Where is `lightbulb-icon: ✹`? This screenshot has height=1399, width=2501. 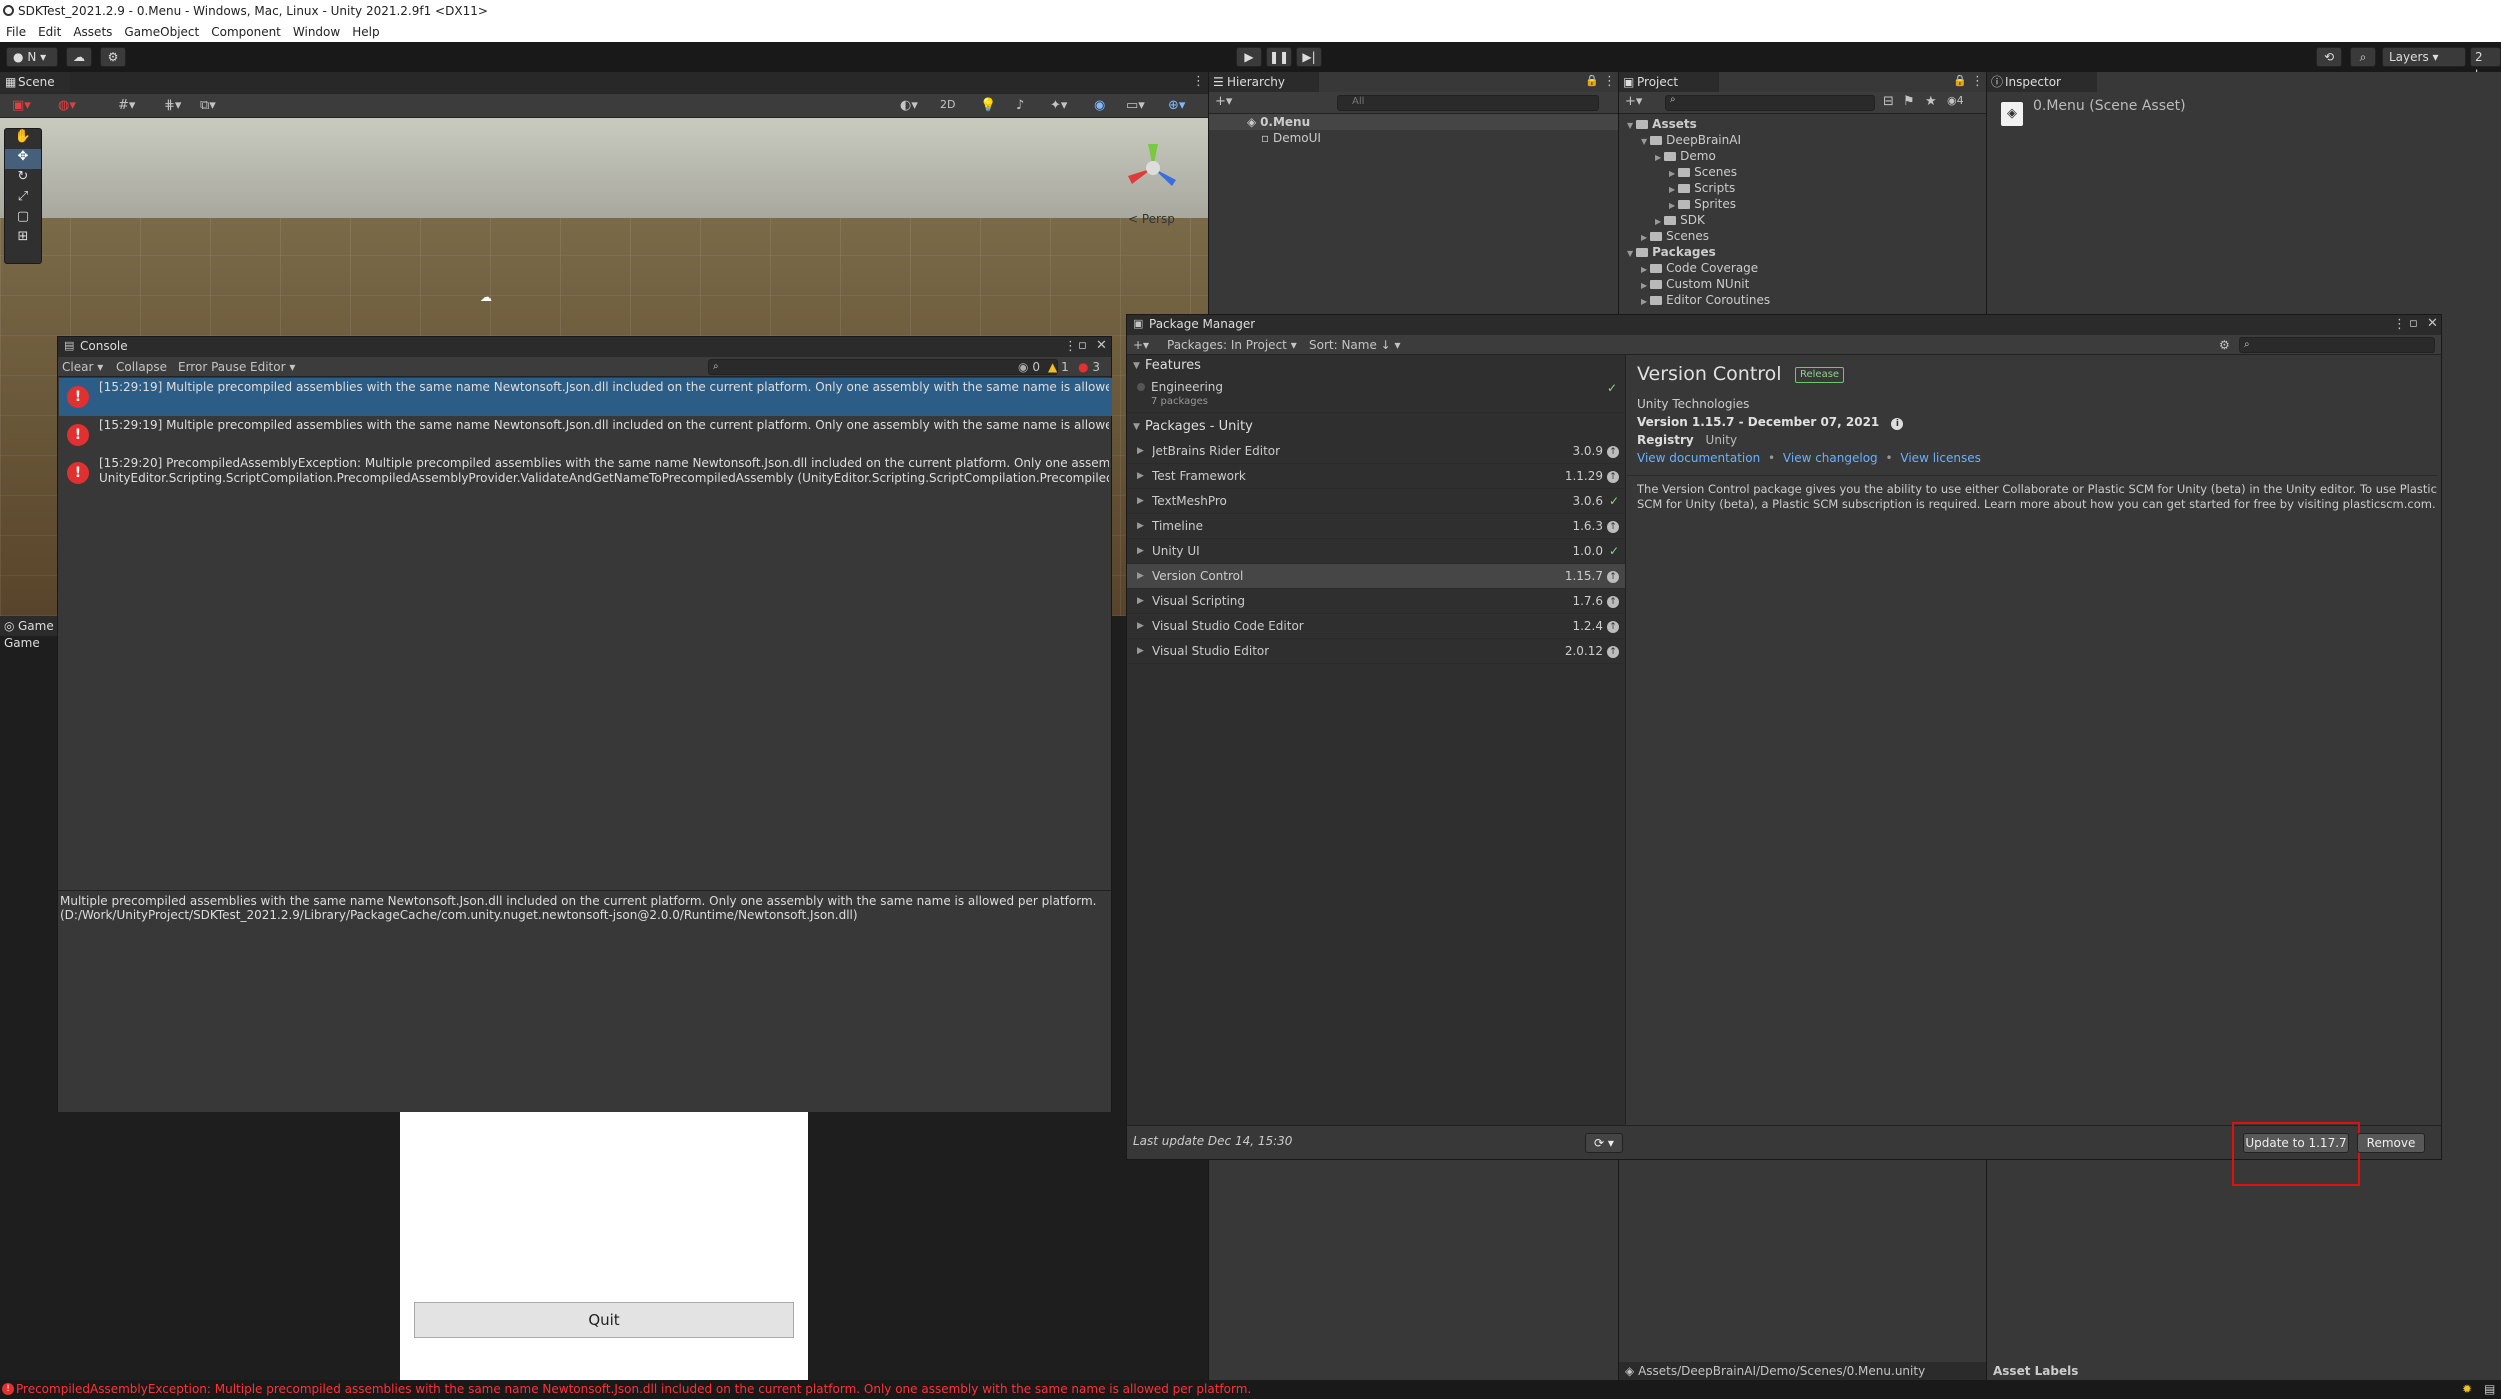
lightbulb-icon: ✹ is located at coordinates (2467, 1389).